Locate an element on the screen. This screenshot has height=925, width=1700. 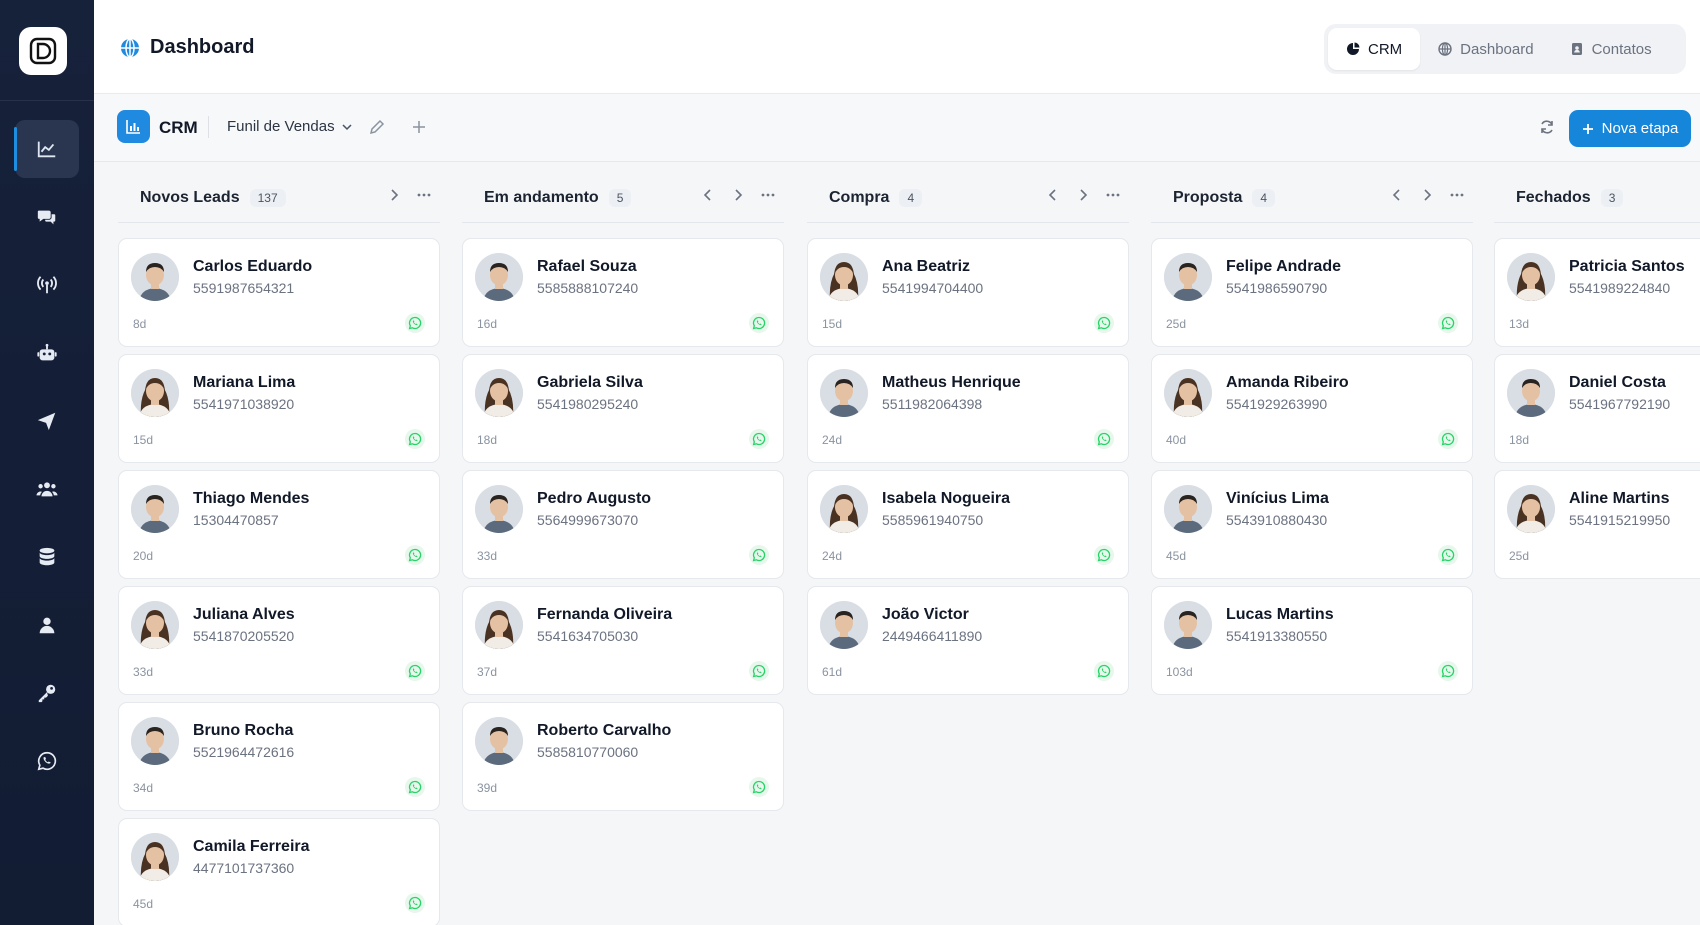
lead-phone: 5541915219950 is located at coordinates (1620, 520).